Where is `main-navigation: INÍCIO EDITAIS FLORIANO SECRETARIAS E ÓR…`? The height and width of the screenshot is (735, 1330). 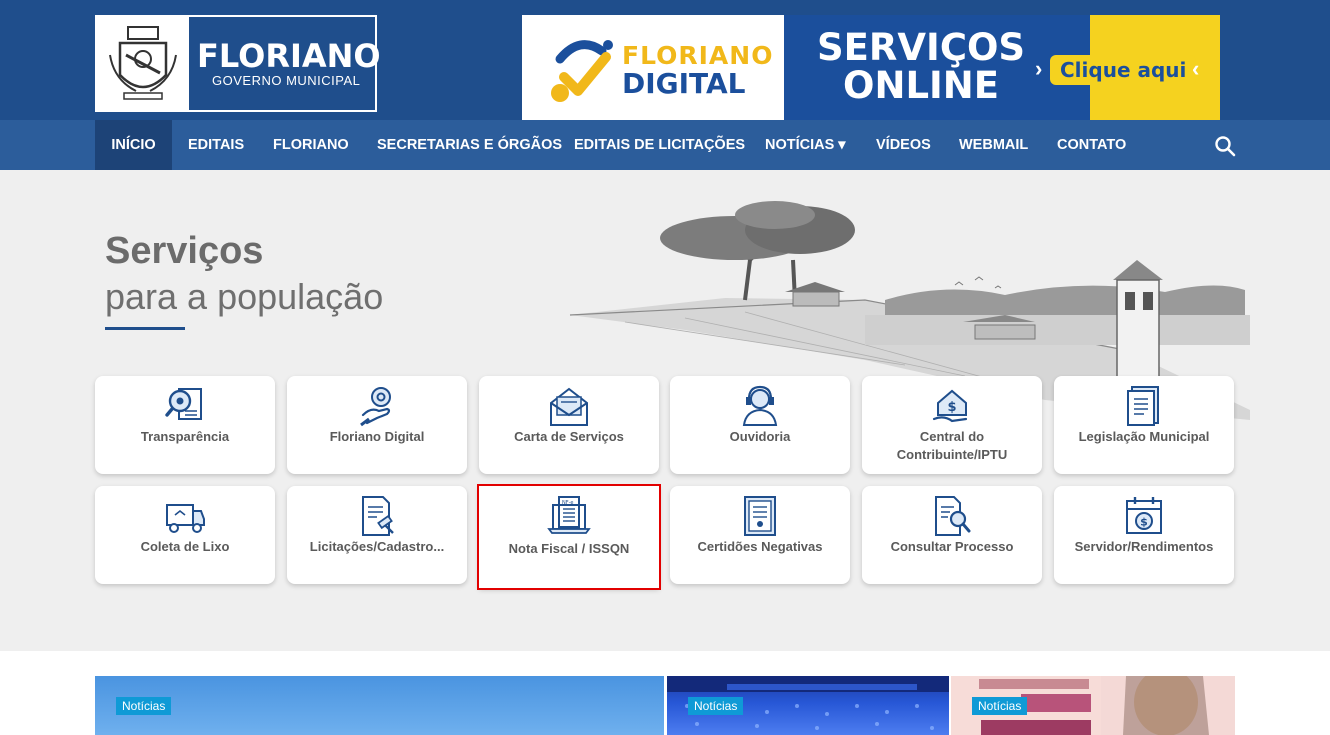 main-navigation: INÍCIO EDITAIS FLORIANO SECRETARIAS E ÓR… is located at coordinates (665, 145).